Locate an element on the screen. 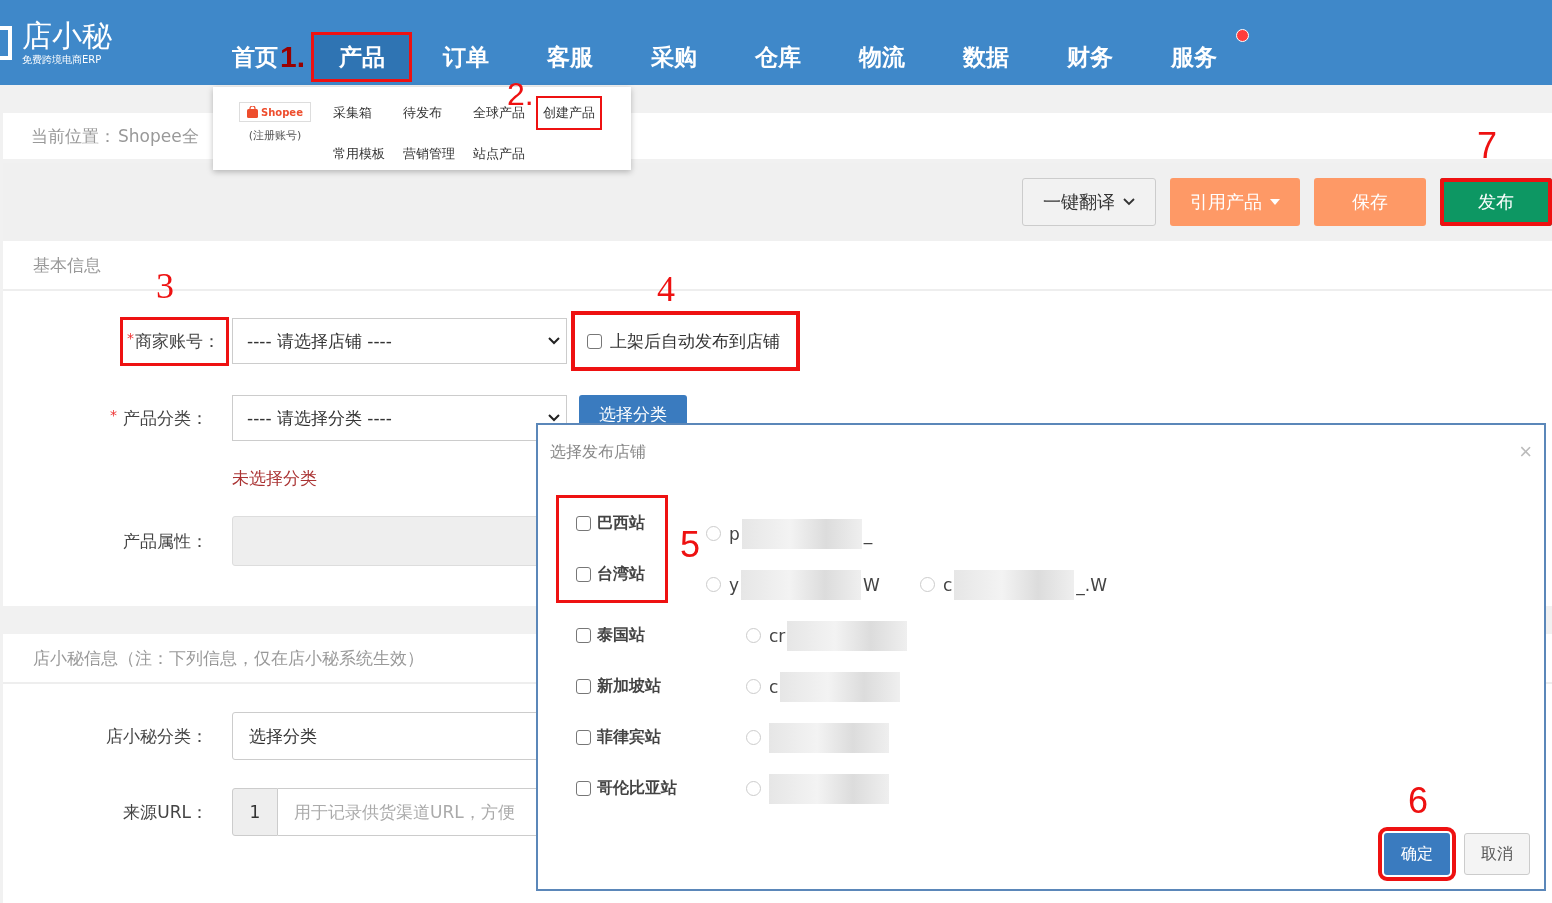 Image resolution: width=1552 pixels, height=903 pixels. menu-link: 营销管理 is located at coordinates (428, 153).